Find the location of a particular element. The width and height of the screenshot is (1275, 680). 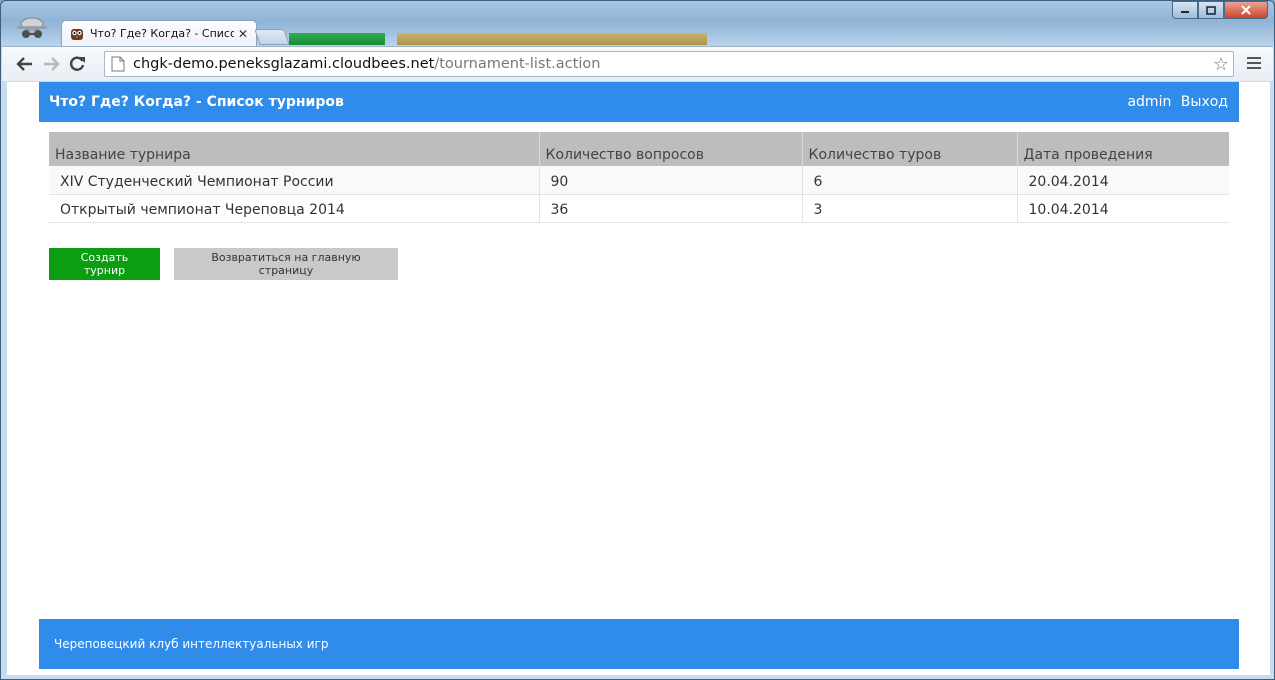

reload-icon is located at coordinates (77, 63).